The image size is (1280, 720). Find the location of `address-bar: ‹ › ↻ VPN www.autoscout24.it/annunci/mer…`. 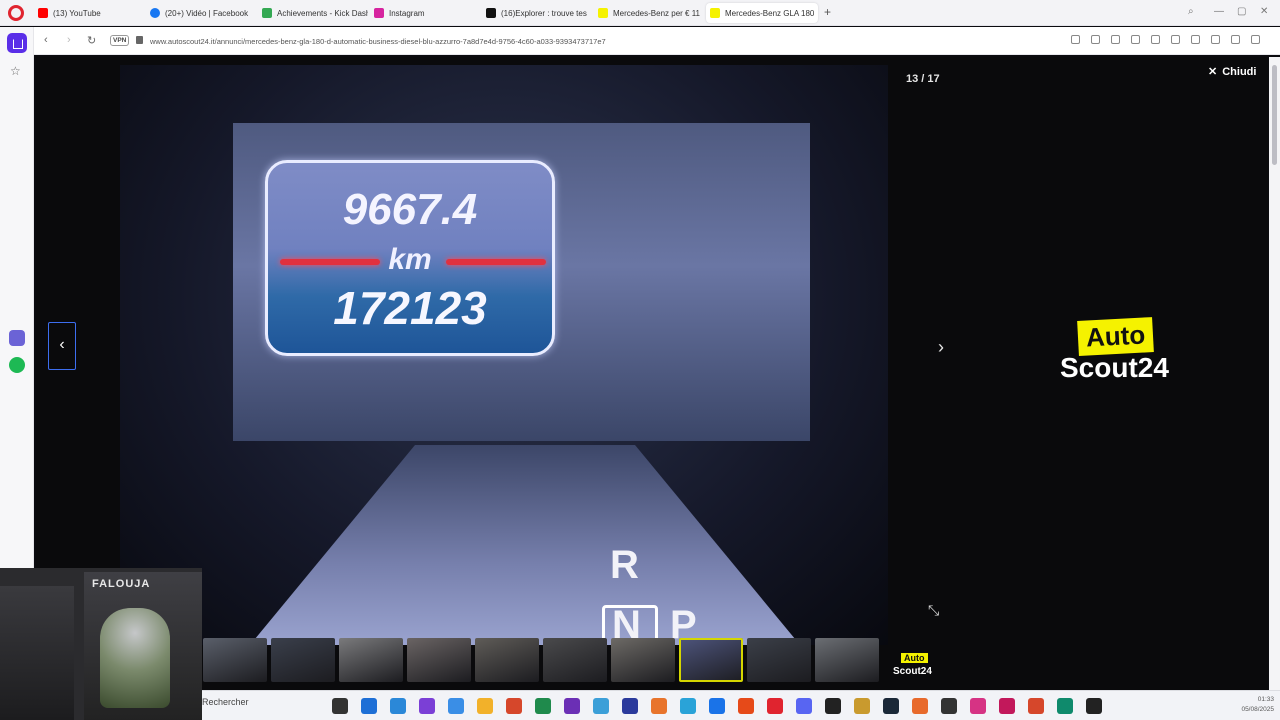

address-bar: ‹ › ↻ VPN www.autoscout24.it/annunci/mer… is located at coordinates (640, 41).